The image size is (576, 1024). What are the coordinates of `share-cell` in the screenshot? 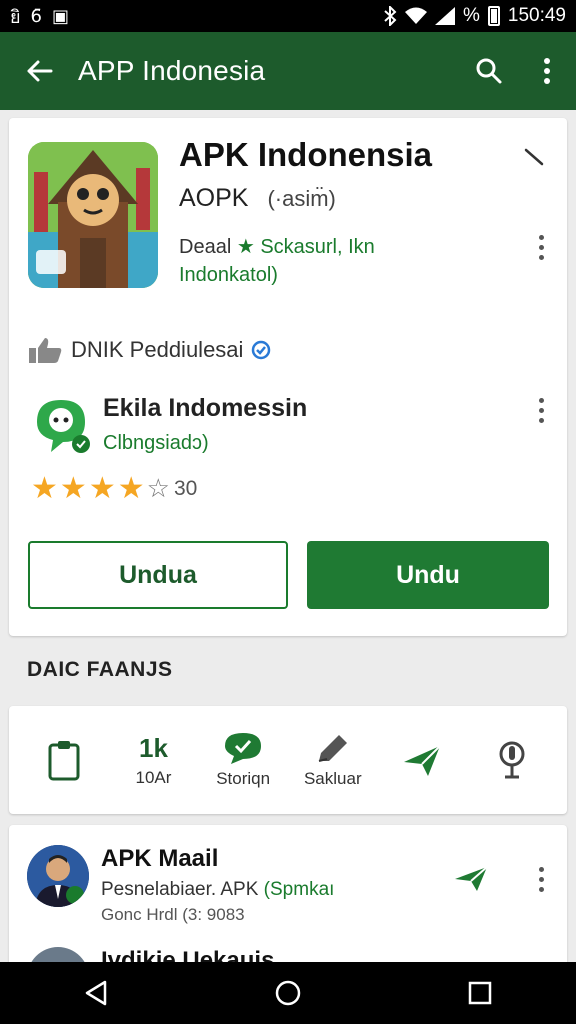 It's located at (422, 760).